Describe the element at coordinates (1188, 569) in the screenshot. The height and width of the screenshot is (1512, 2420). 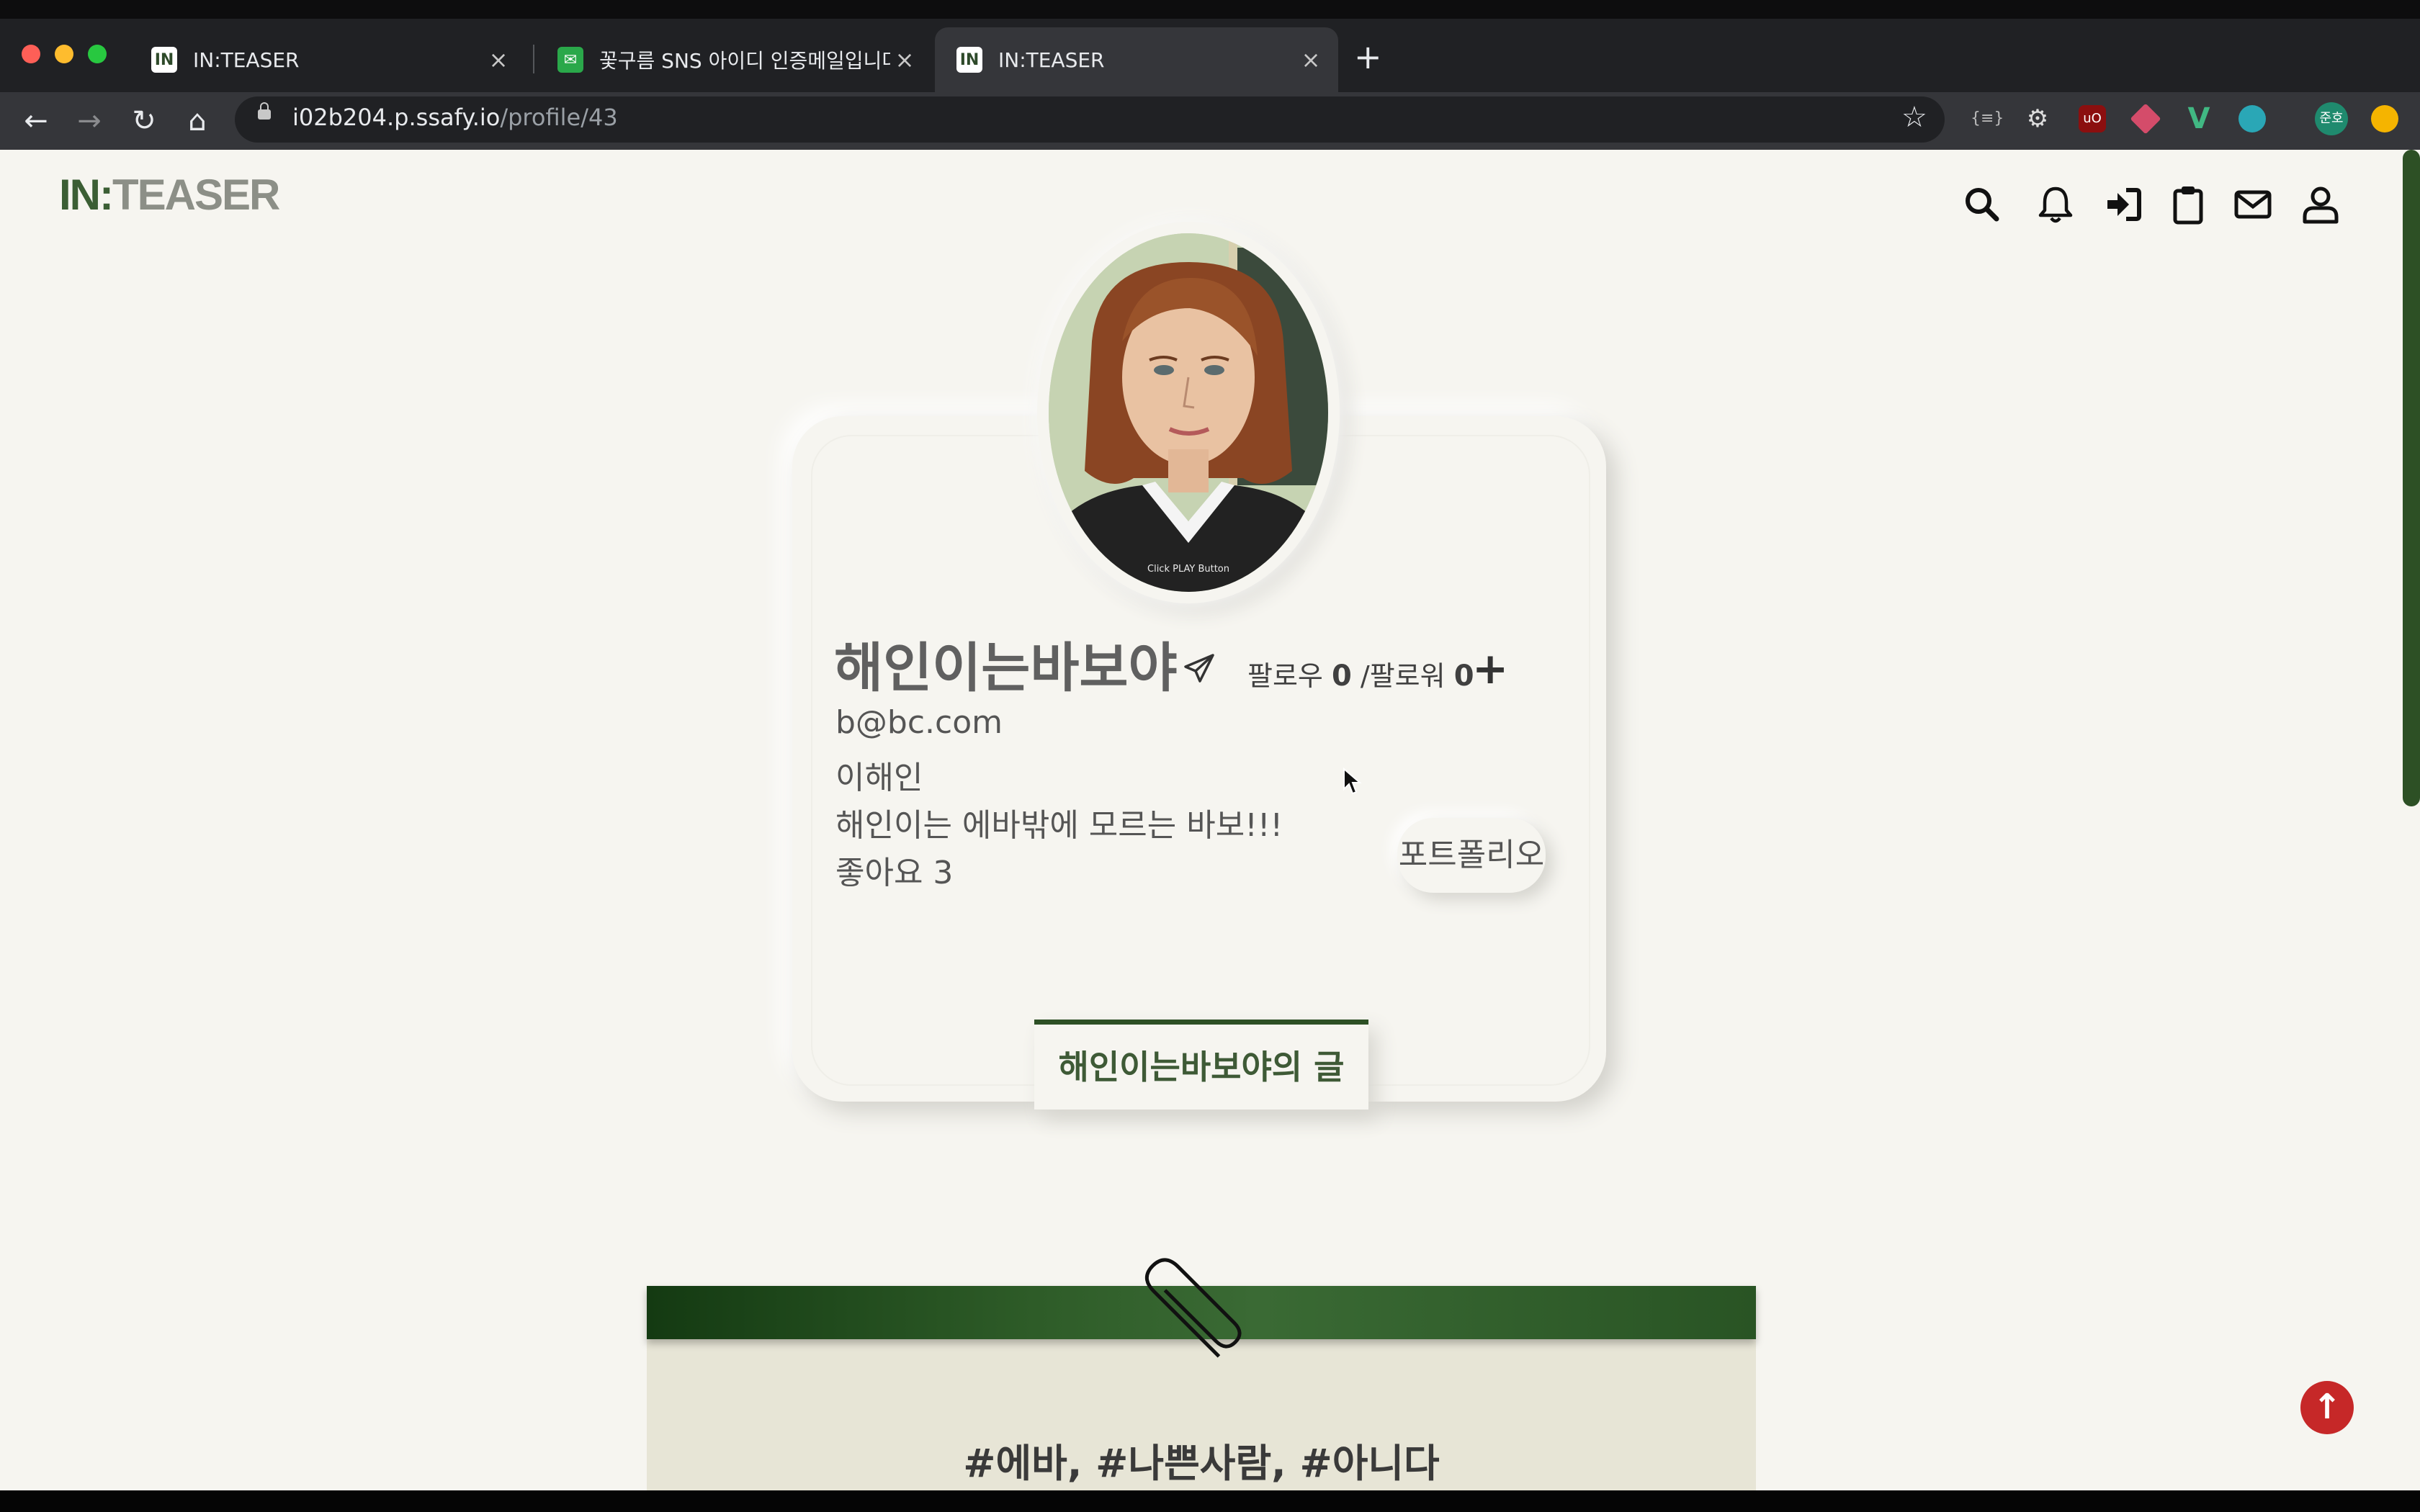
I see `avatar-caption: Click PLAY Button` at that location.